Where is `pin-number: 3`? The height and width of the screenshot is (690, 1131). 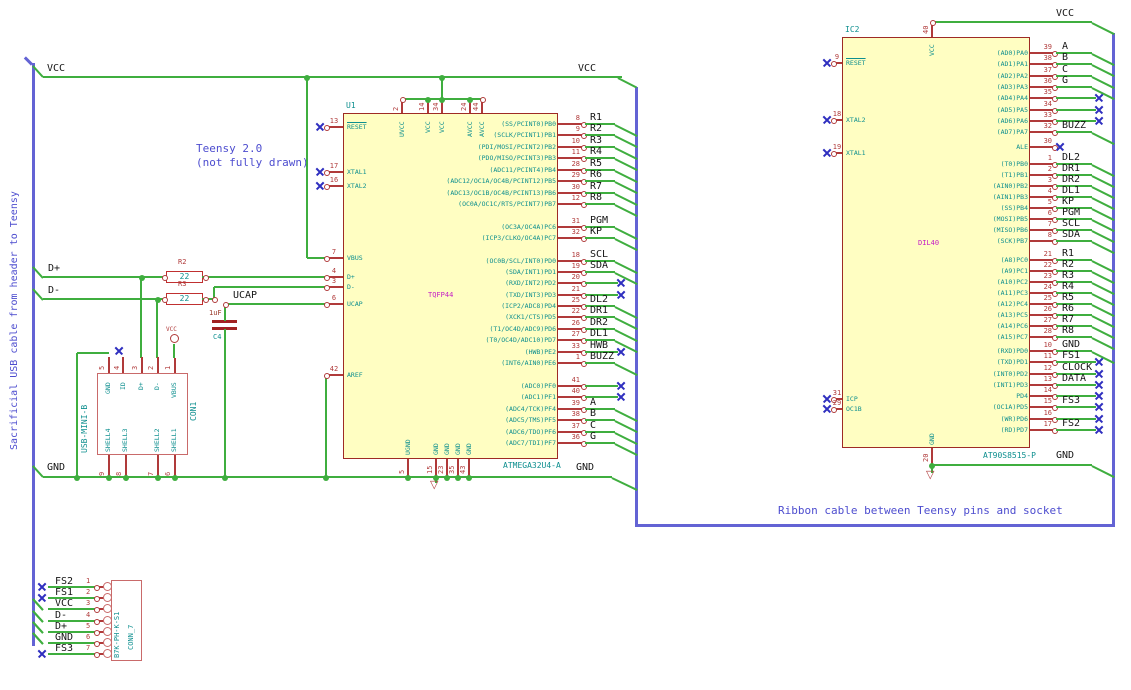
pin-number: 3 is located at coordinates (88, 603).